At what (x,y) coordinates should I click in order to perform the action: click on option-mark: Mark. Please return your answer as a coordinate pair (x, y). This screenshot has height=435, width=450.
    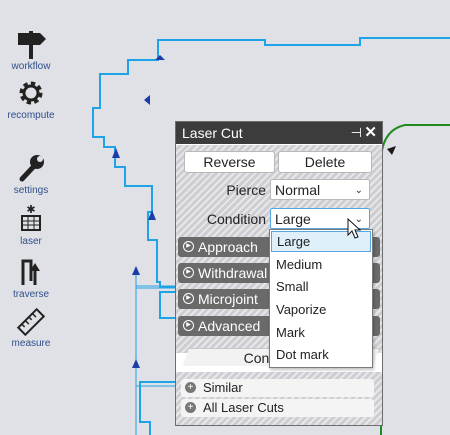
    Looking at the image, I should click on (321, 332).